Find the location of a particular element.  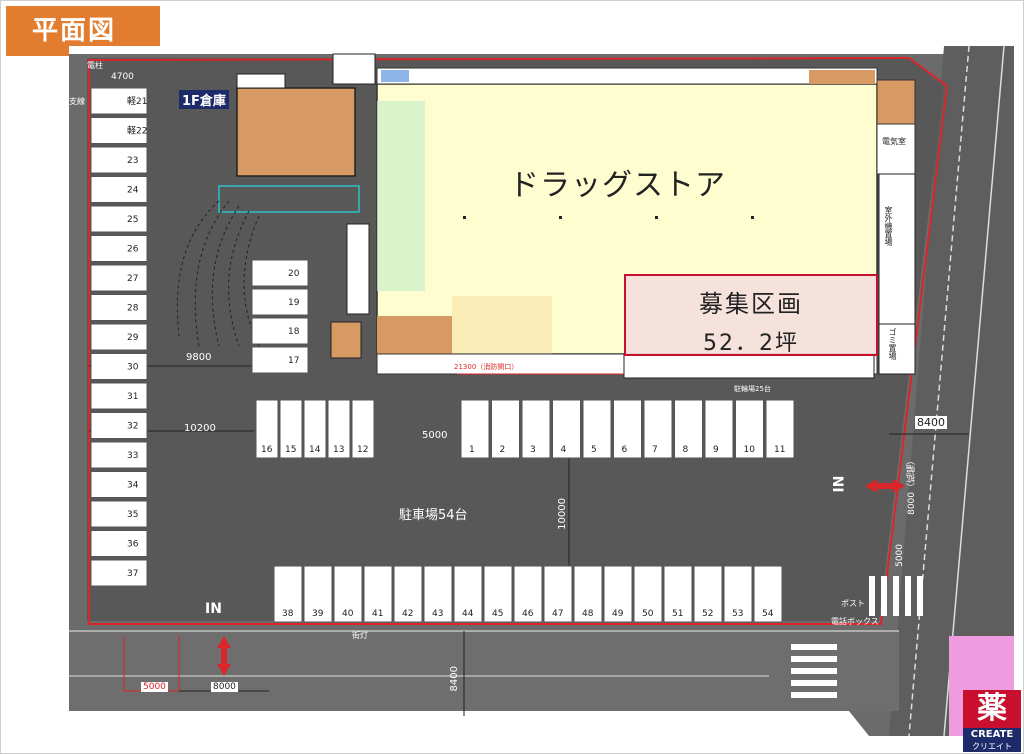

dim-5000-bottom: 5000 is located at coordinates (154, 687).